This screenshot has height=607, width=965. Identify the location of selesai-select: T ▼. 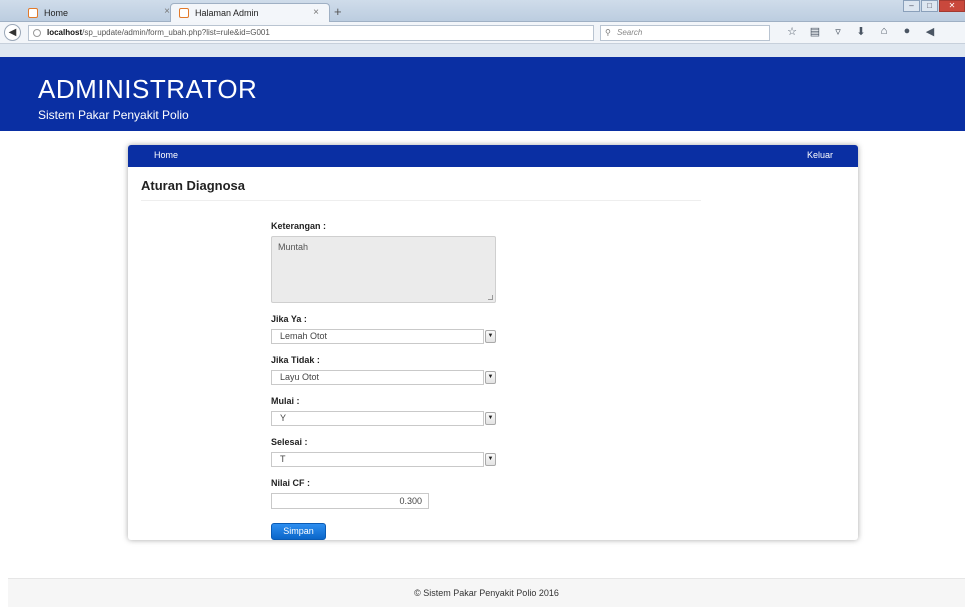
(383, 459).